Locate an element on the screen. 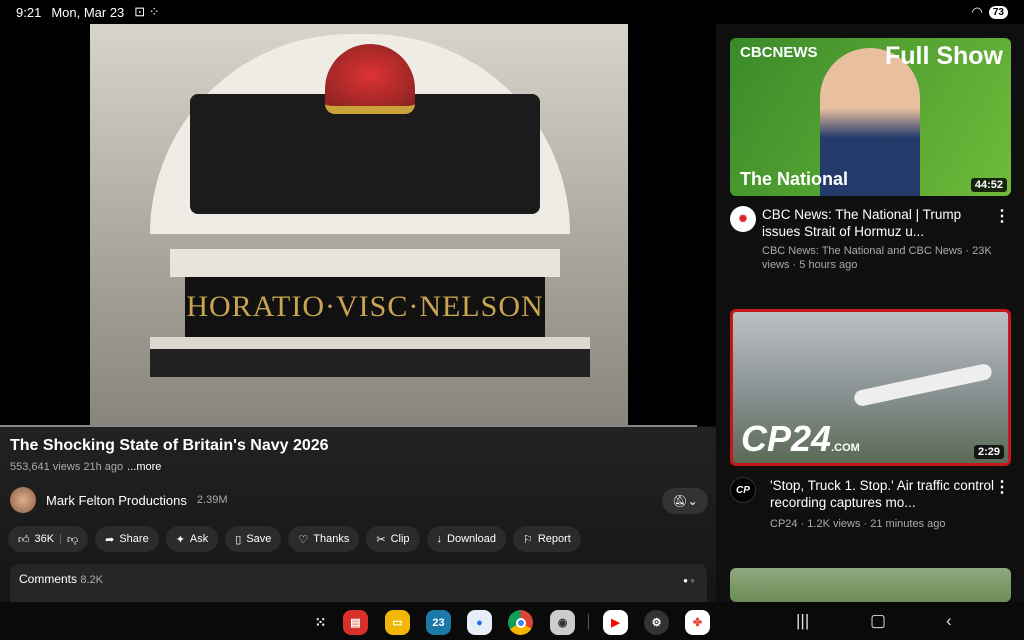  video-meta: CP24 · 1.2K views · 21 minutes ago is located at coordinates (858, 524).